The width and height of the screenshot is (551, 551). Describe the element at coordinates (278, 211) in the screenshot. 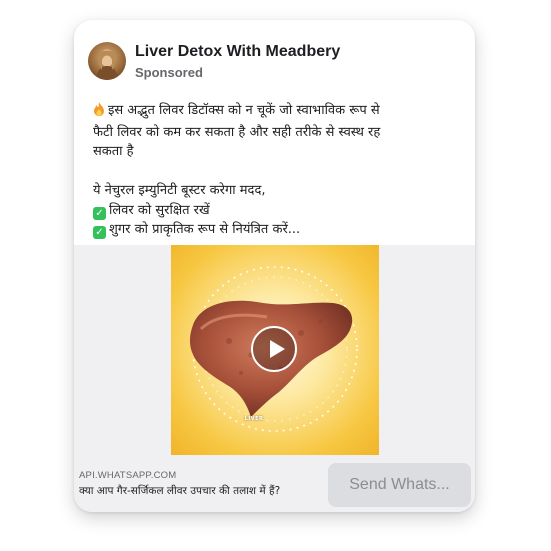

I see `benefit-item: ✓ लिवर को सुरक्षित रखें` at that location.